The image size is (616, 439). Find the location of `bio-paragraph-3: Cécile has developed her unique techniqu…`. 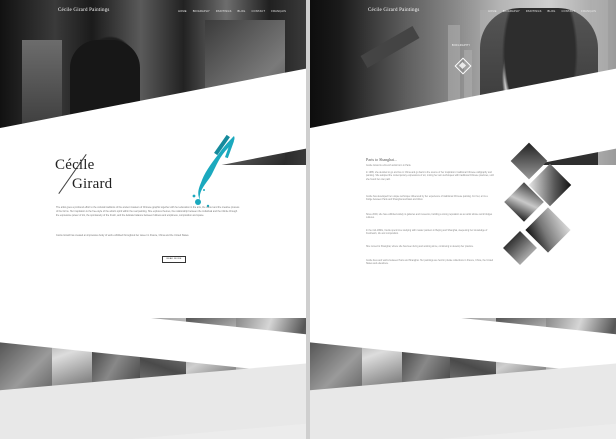

bio-paragraph-3: Cécile has developed her unique techniqu… is located at coordinates (427, 199).